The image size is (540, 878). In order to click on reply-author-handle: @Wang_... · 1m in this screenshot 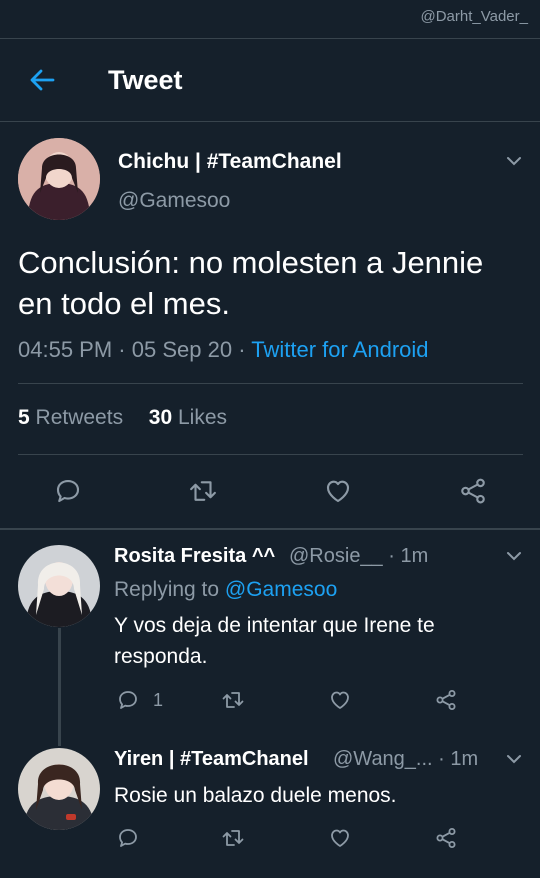, I will do `click(405, 759)`.